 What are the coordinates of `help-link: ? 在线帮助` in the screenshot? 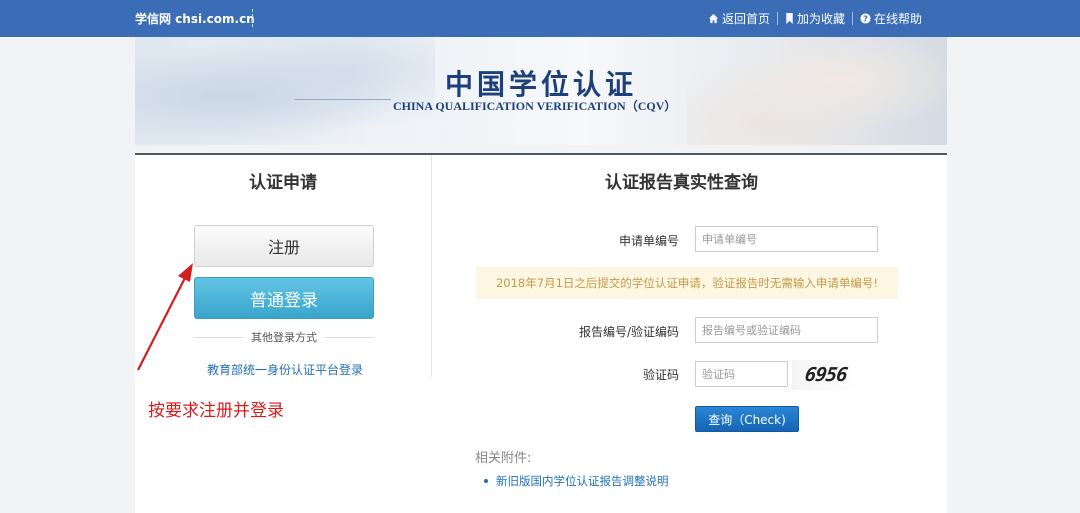 It's located at (891, 18).